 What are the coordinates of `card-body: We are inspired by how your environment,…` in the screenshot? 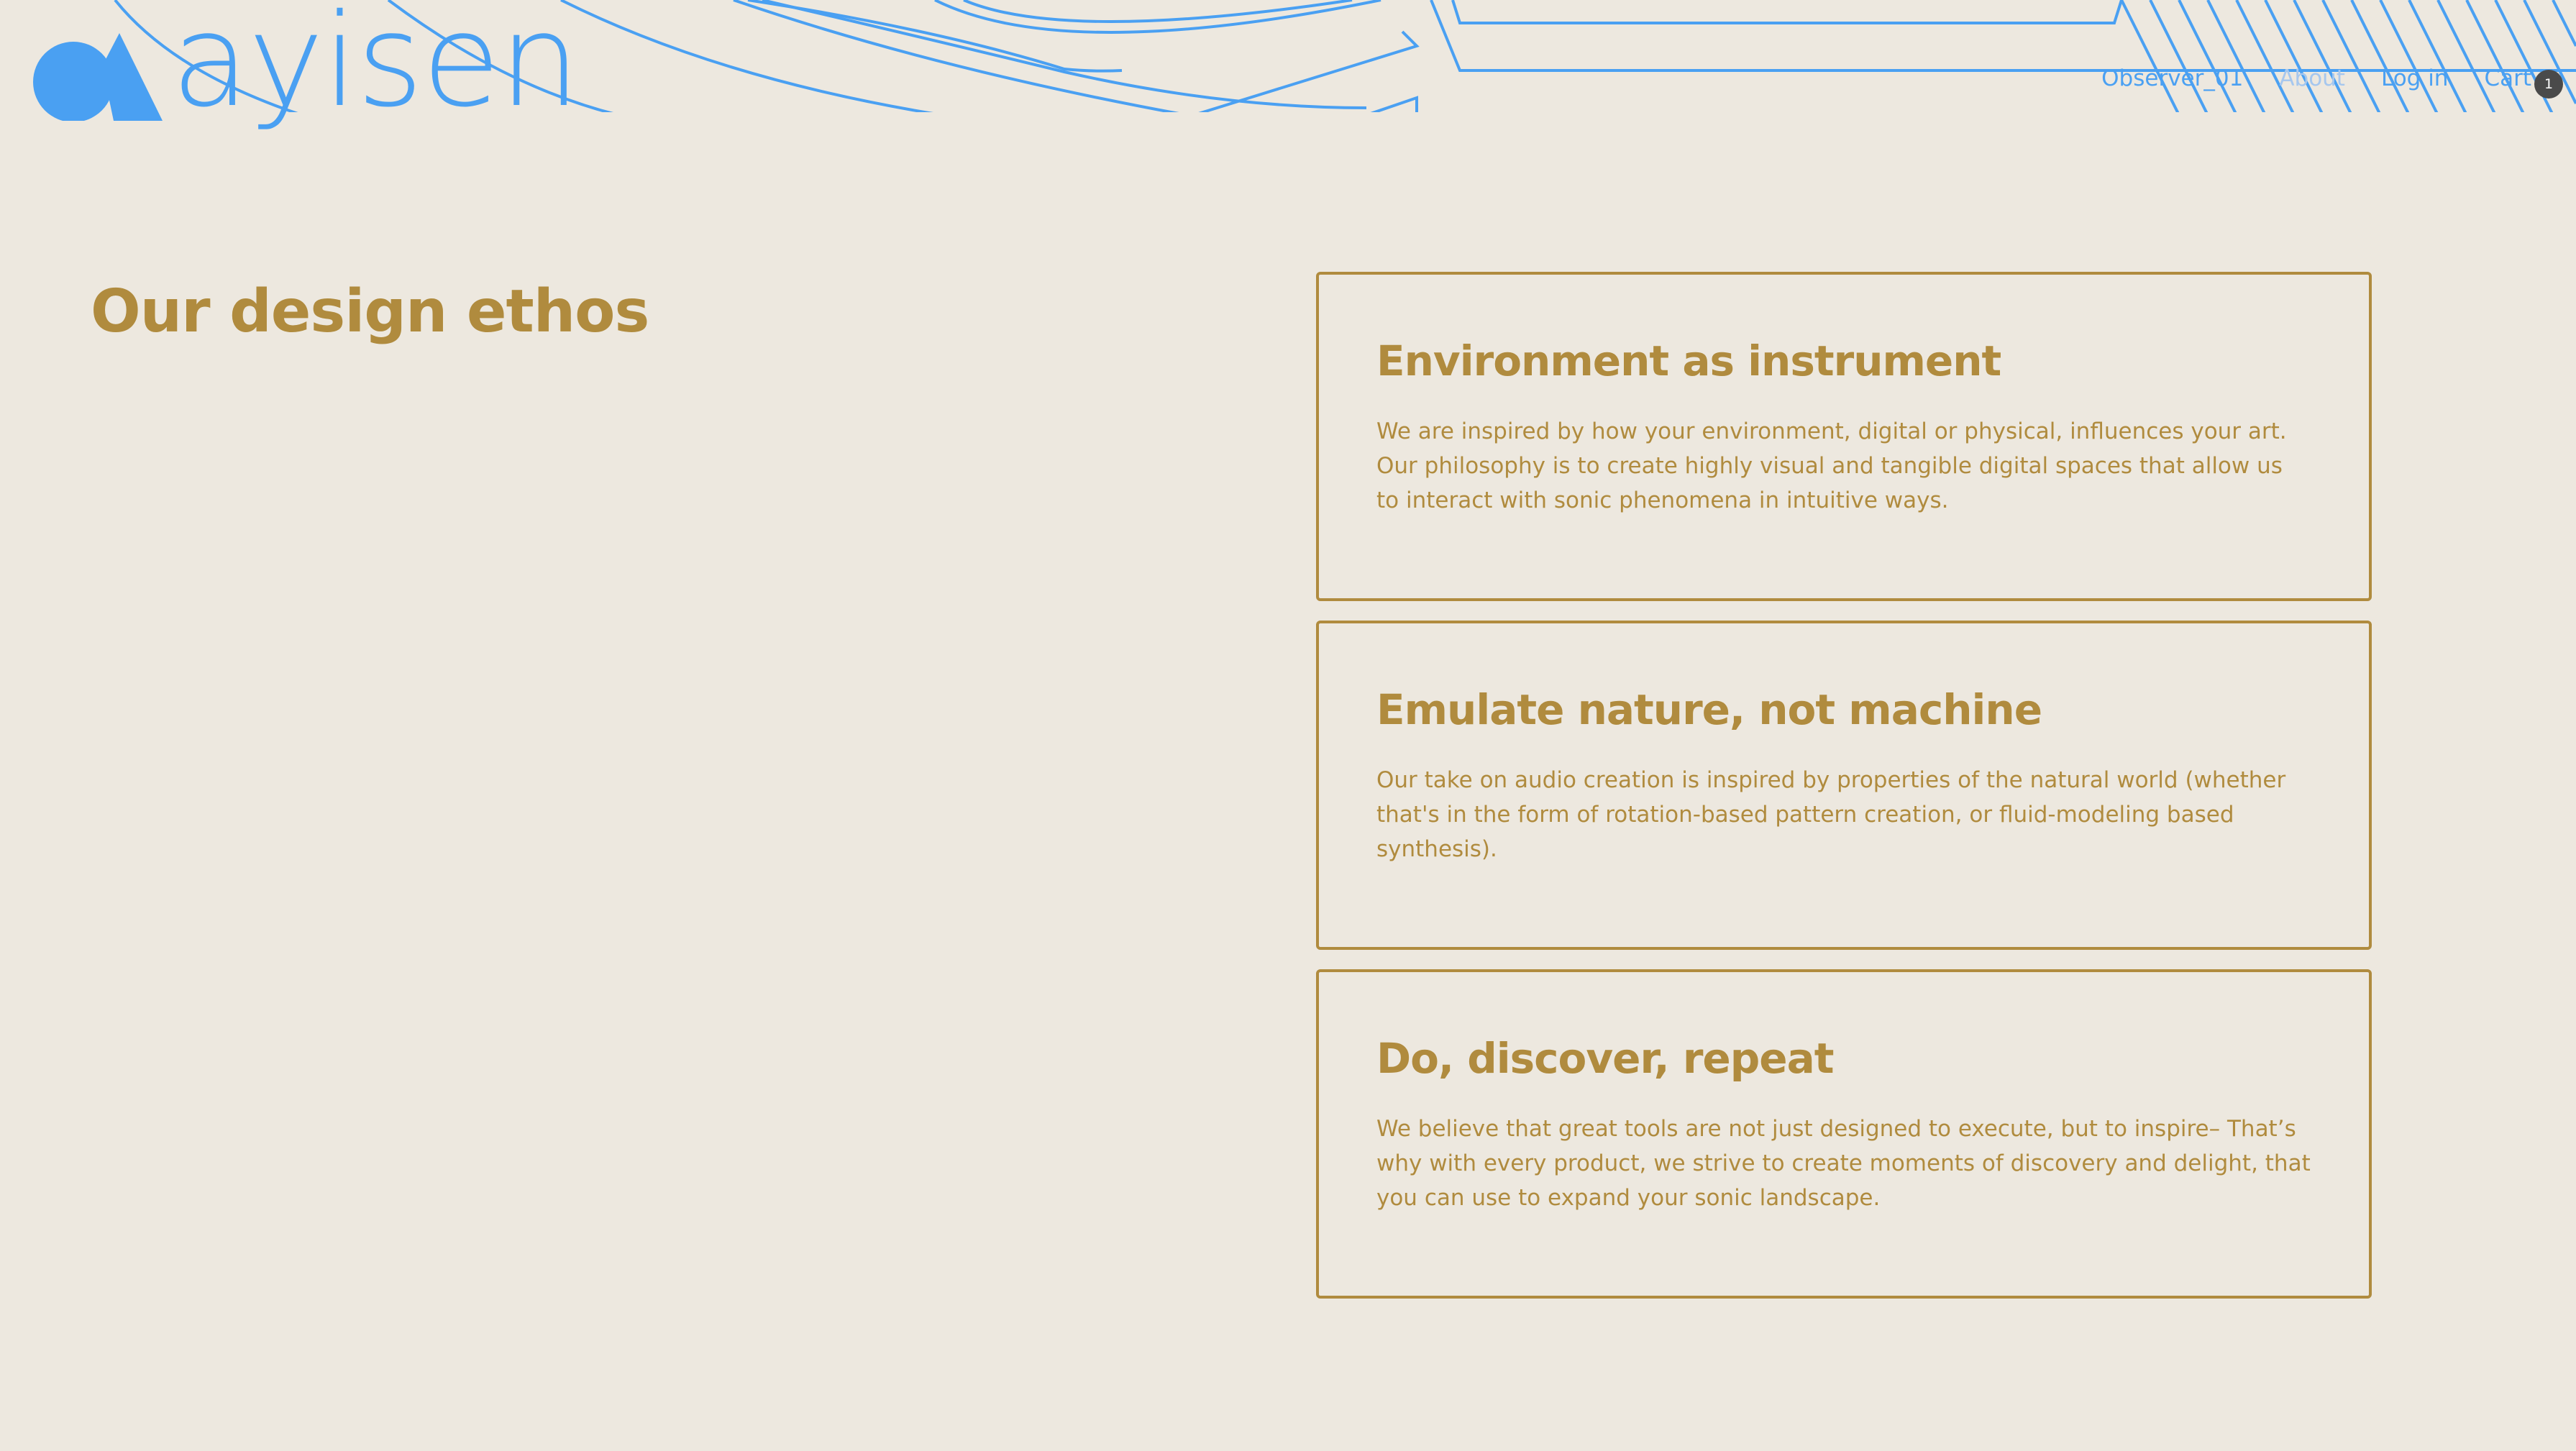 It's located at (1831, 465).